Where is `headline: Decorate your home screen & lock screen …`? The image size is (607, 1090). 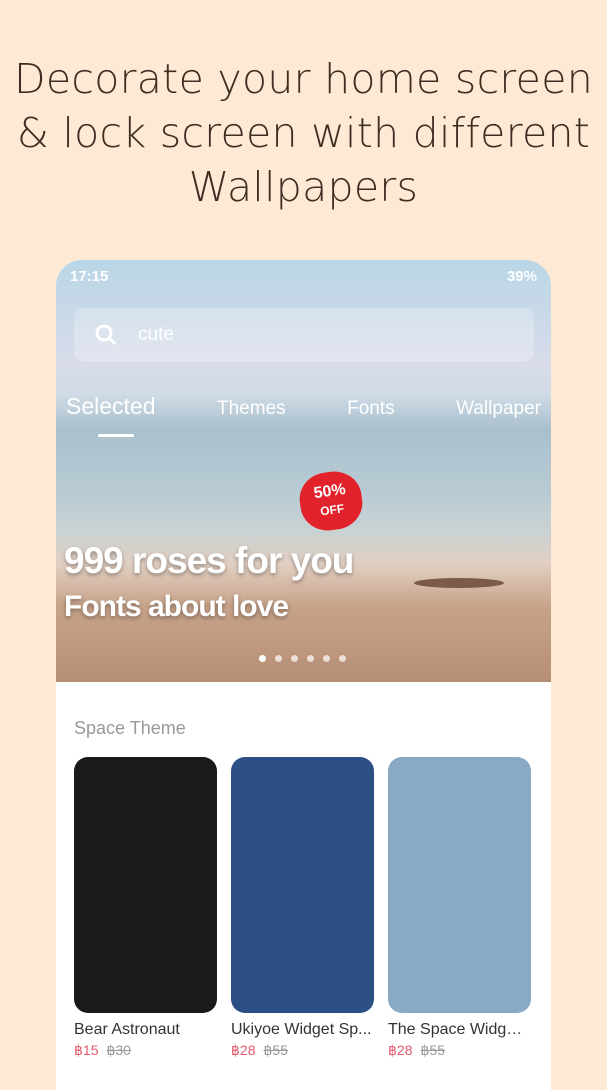 headline: Decorate your home screen & lock screen … is located at coordinates (303, 133).